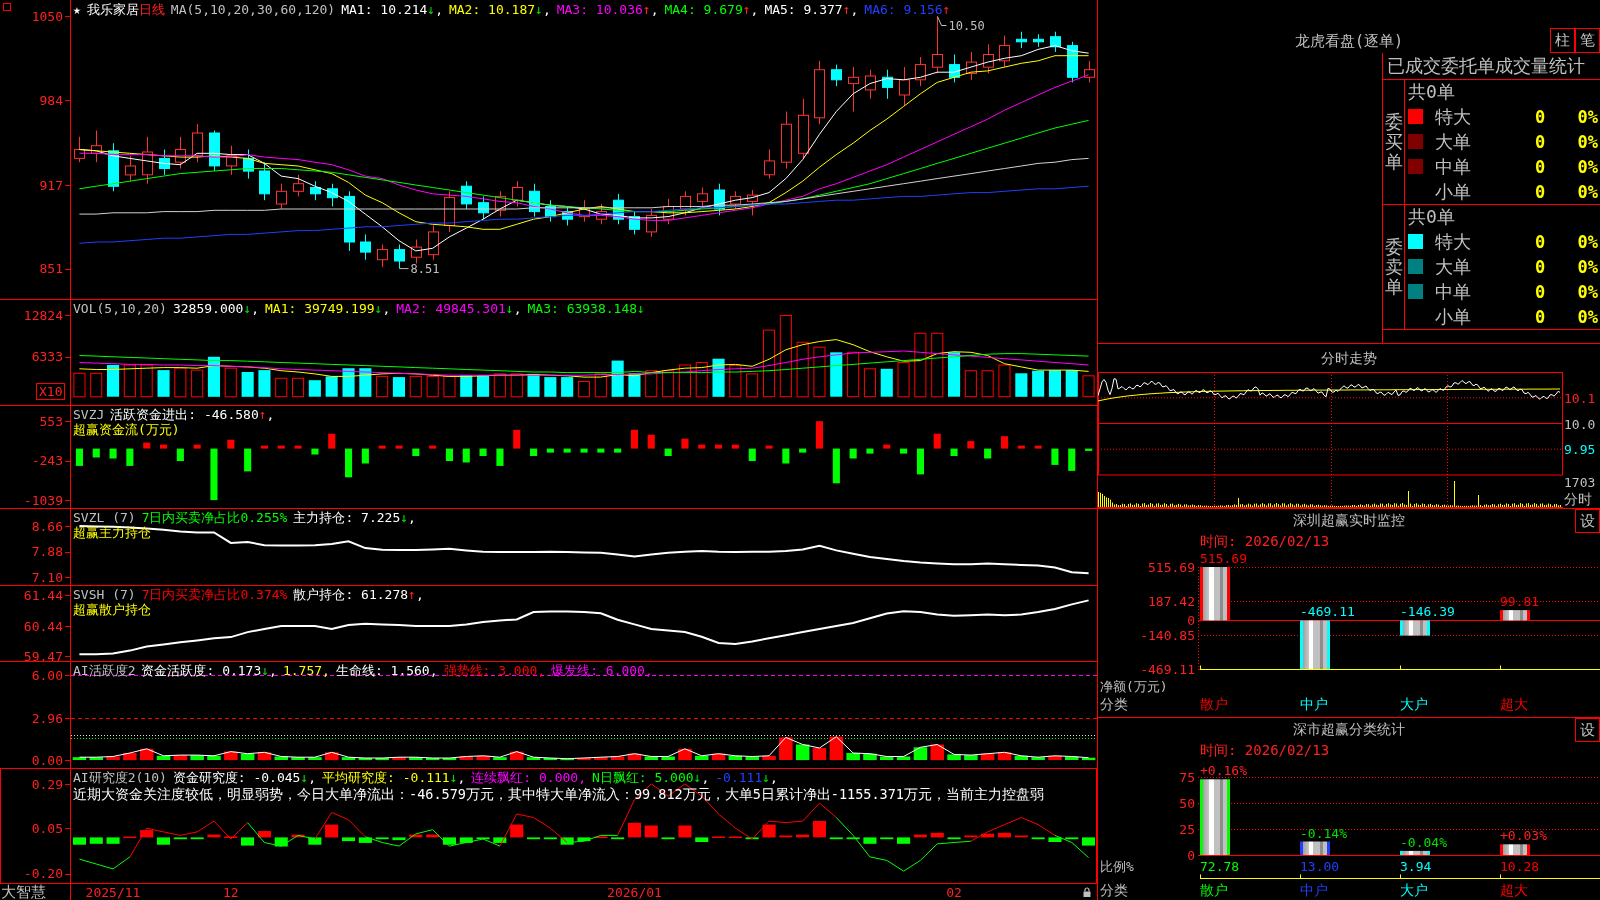  I want to click on axis-label: 50, so click(1187, 803).